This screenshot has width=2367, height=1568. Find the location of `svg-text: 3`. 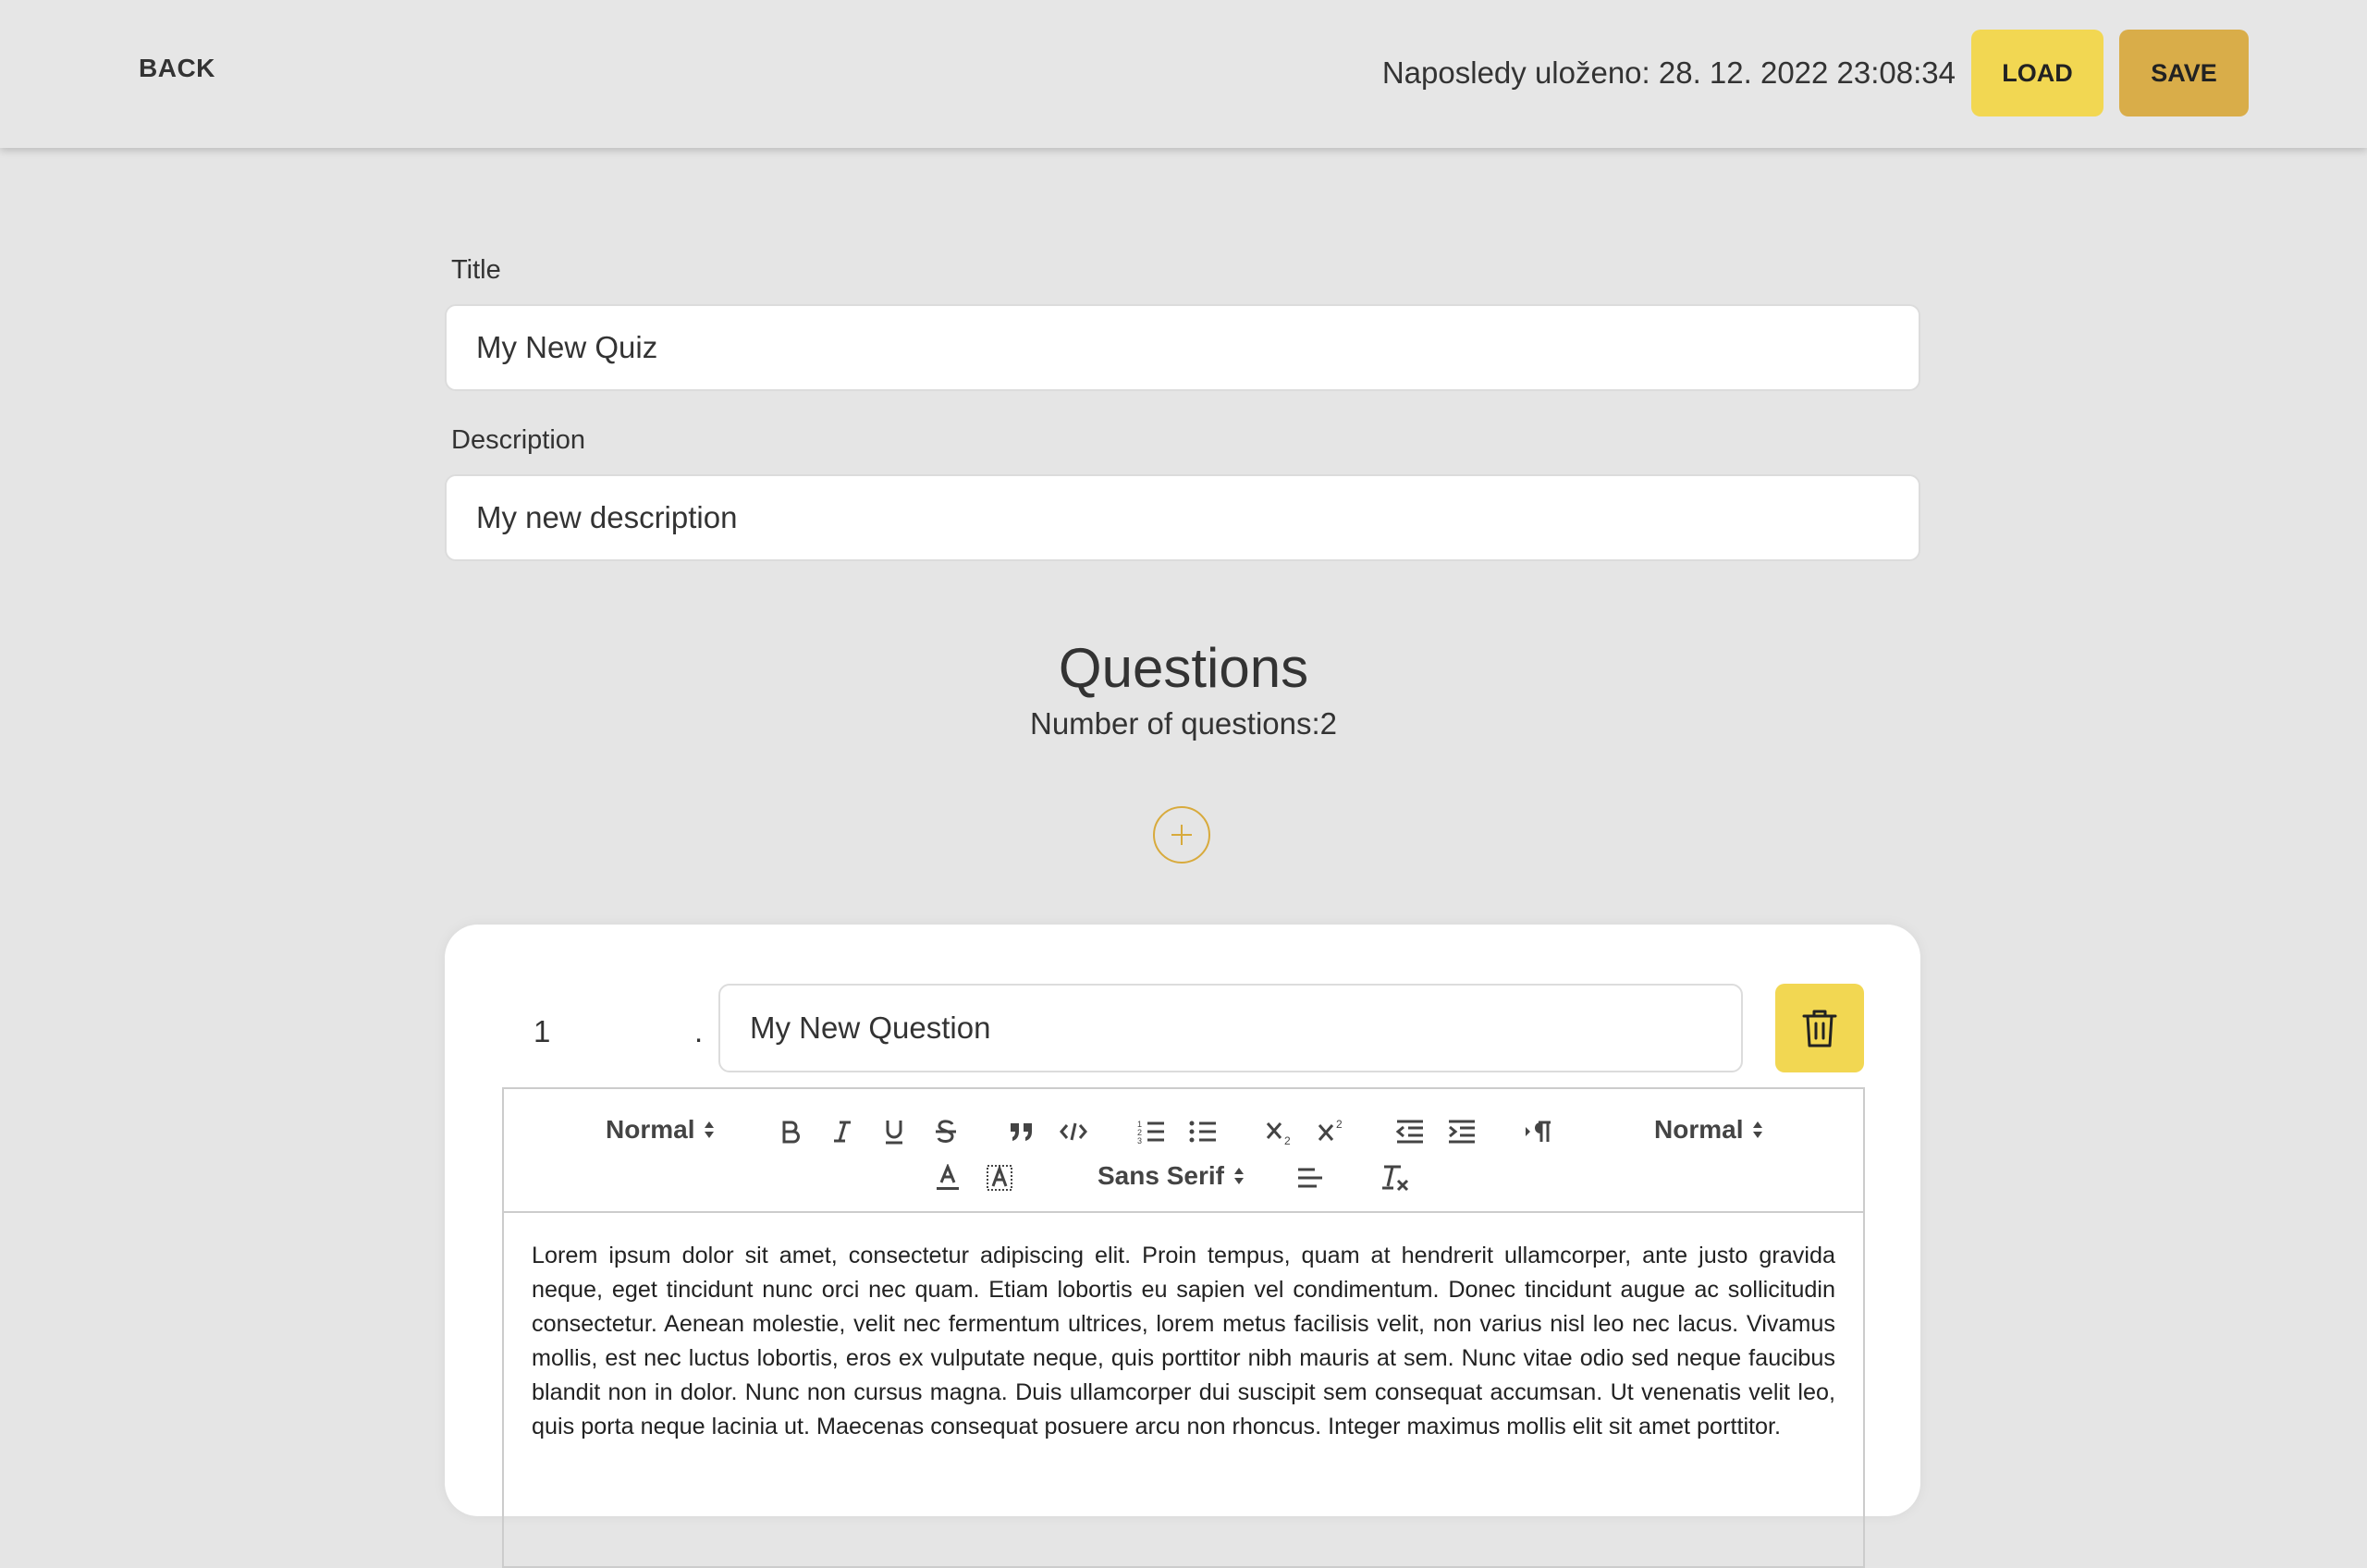

svg-text: 3 is located at coordinates (1139, 1141).